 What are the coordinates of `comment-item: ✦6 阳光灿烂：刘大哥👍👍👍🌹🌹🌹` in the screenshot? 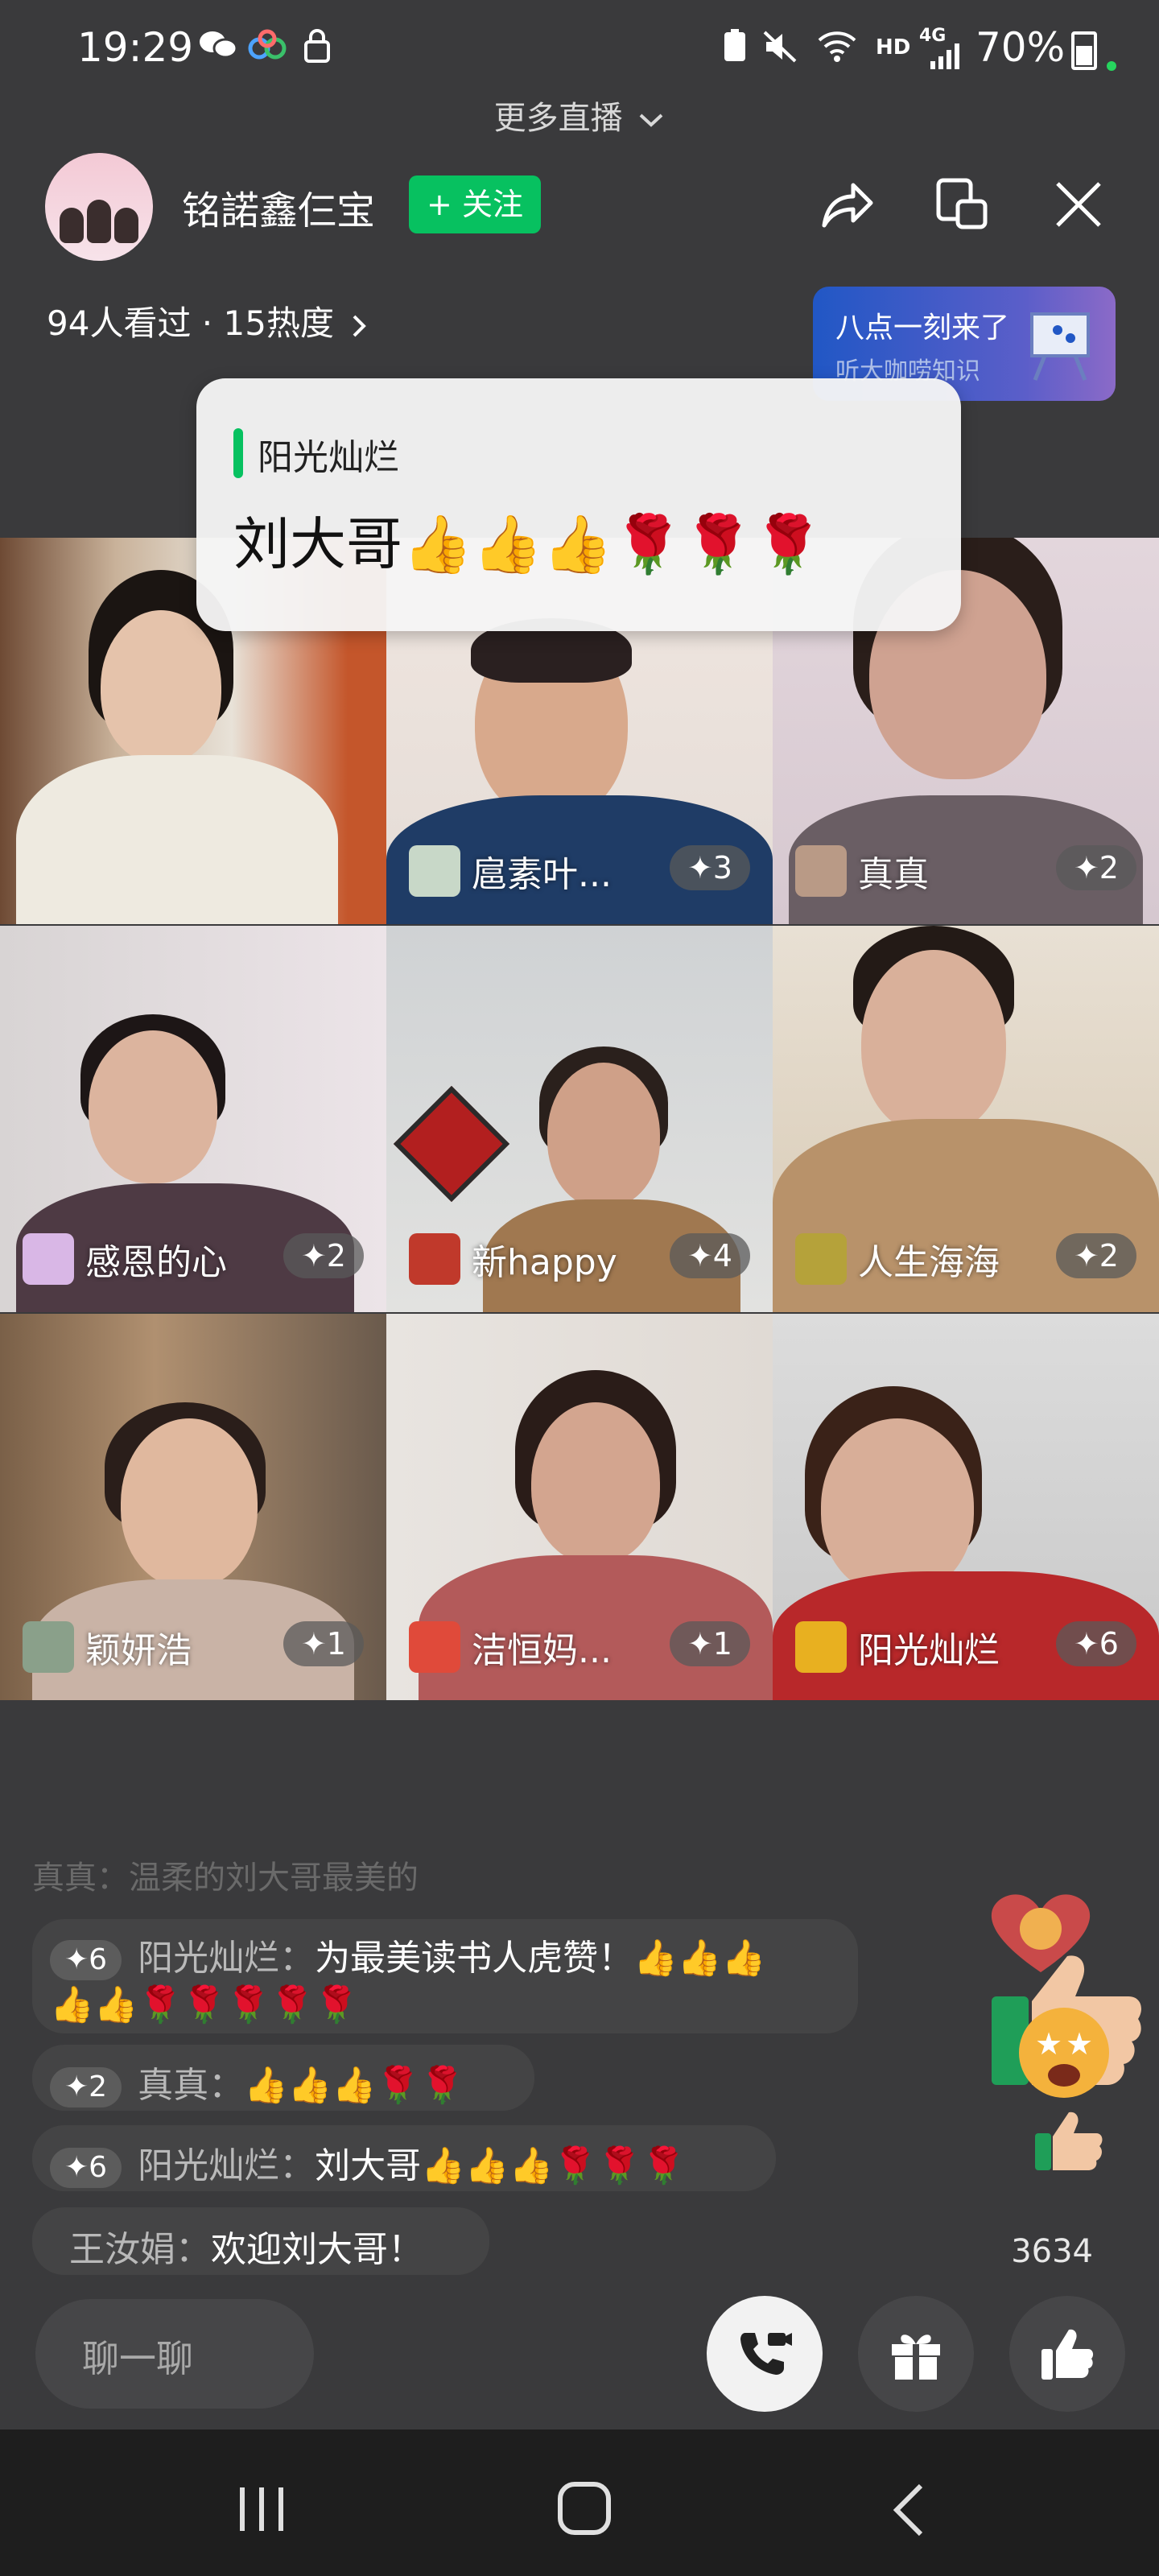 It's located at (404, 2158).